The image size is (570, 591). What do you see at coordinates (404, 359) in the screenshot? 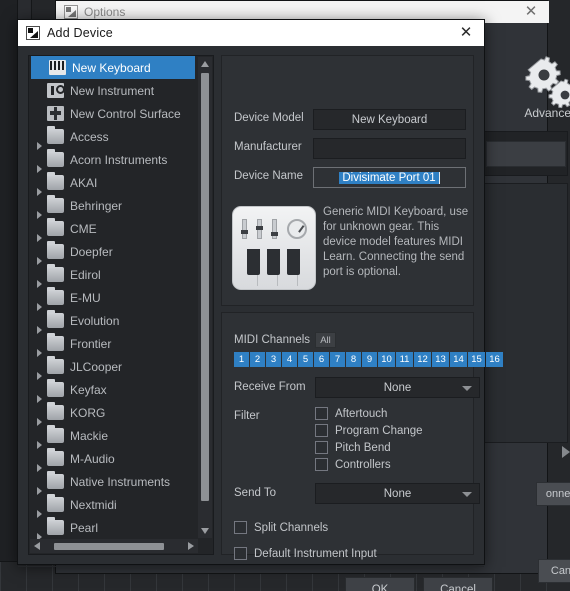
I see `midi-channel-11: 11` at bounding box center [404, 359].